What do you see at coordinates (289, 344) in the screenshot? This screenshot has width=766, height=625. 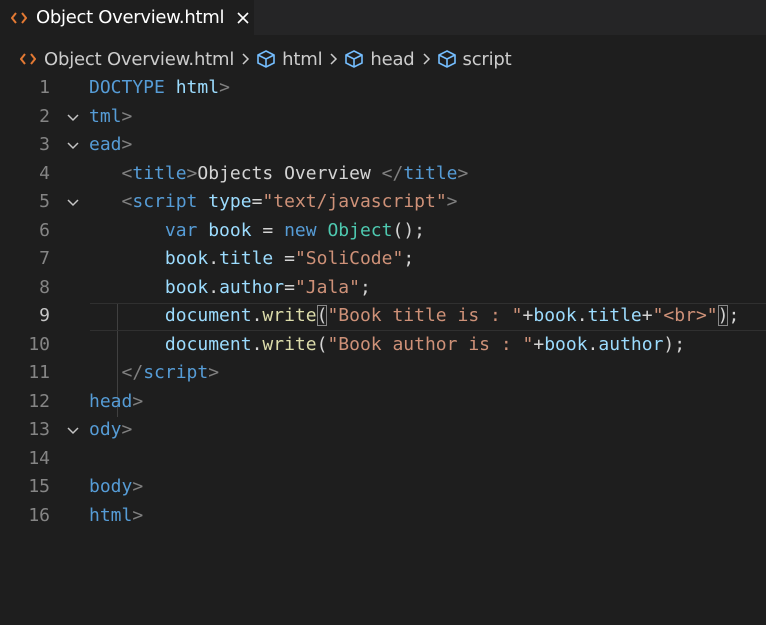 I see `code-token: write` at bounding box center [289, 344].